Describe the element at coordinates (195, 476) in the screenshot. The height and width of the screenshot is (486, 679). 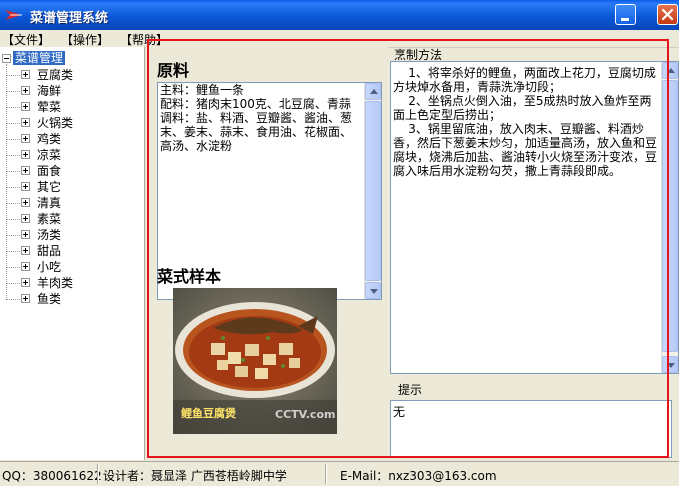
I see `status-designer: 设计者：聂显泽 广西苍梧岭脚中学` at that location.